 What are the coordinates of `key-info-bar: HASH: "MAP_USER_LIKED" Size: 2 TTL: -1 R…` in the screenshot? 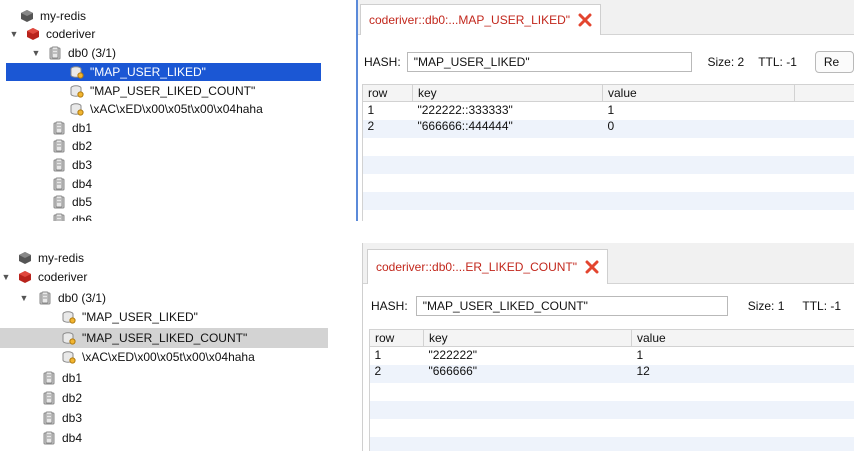 It's located at (606, 62).